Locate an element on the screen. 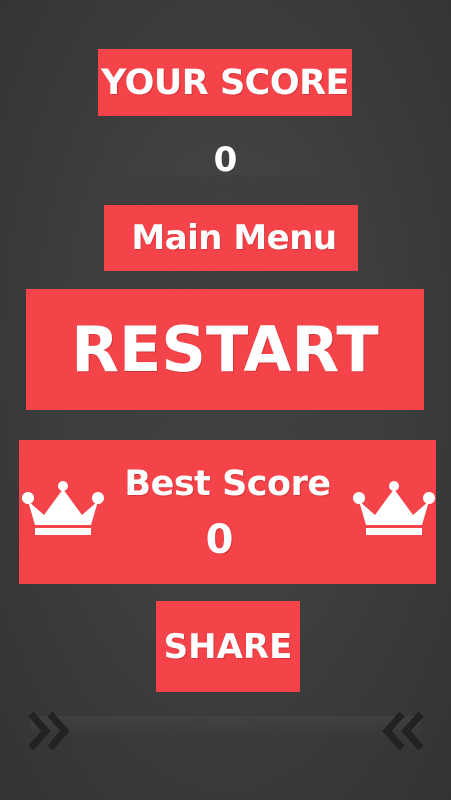 The height and width of the screenshot is (800, 451). double-chevron-left-icon is located at coordinates (402, 731).